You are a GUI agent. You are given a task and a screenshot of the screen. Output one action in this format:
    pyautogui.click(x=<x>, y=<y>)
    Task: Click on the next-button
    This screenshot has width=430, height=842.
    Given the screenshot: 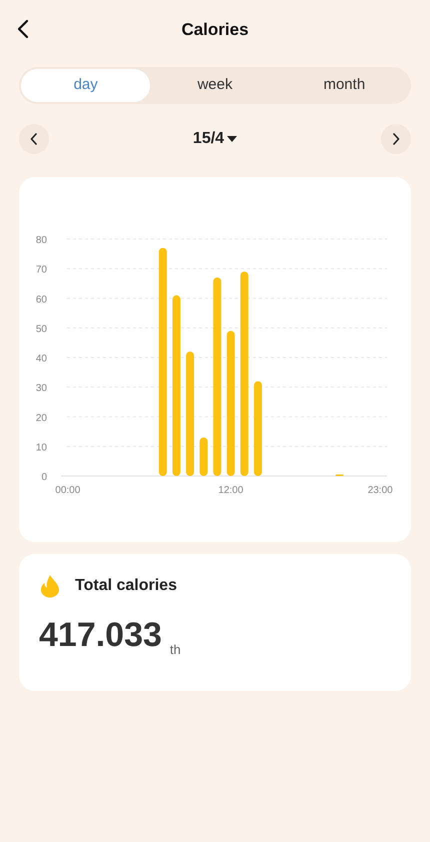 What is the action you would take?
    pyautogui.click(x=395, y=139)
    